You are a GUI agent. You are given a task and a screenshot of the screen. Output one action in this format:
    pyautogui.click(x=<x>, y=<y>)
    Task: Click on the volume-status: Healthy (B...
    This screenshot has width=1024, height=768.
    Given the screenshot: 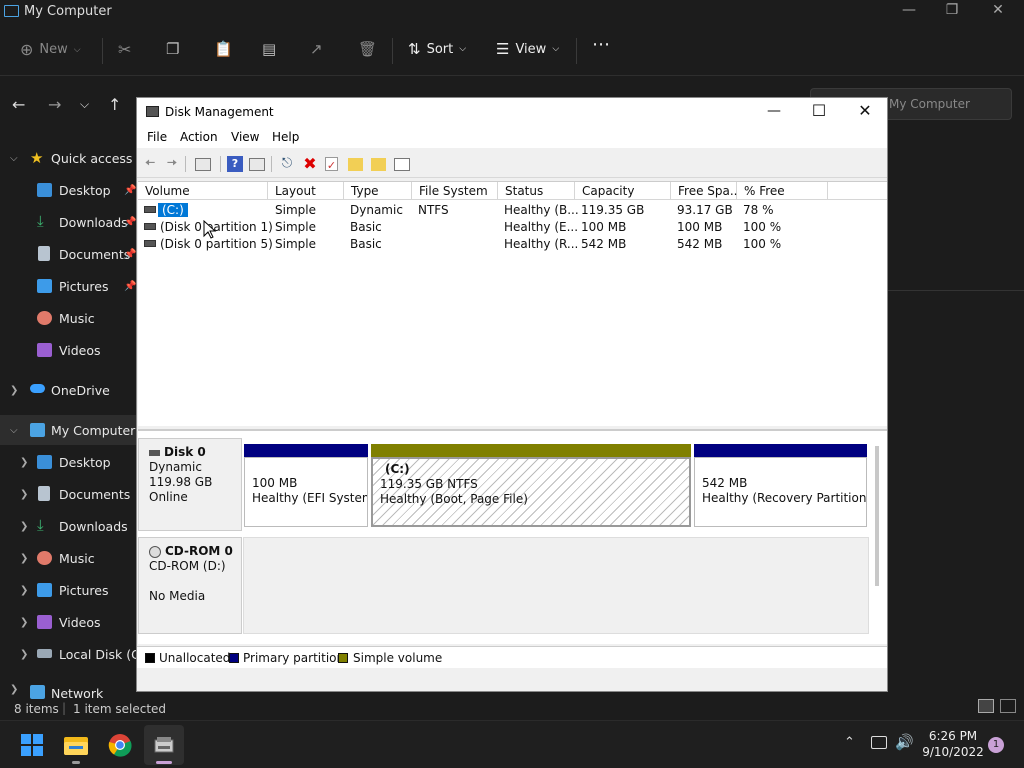 What is the action you would take?
    pyautogui.click(x=541, y=210)
    